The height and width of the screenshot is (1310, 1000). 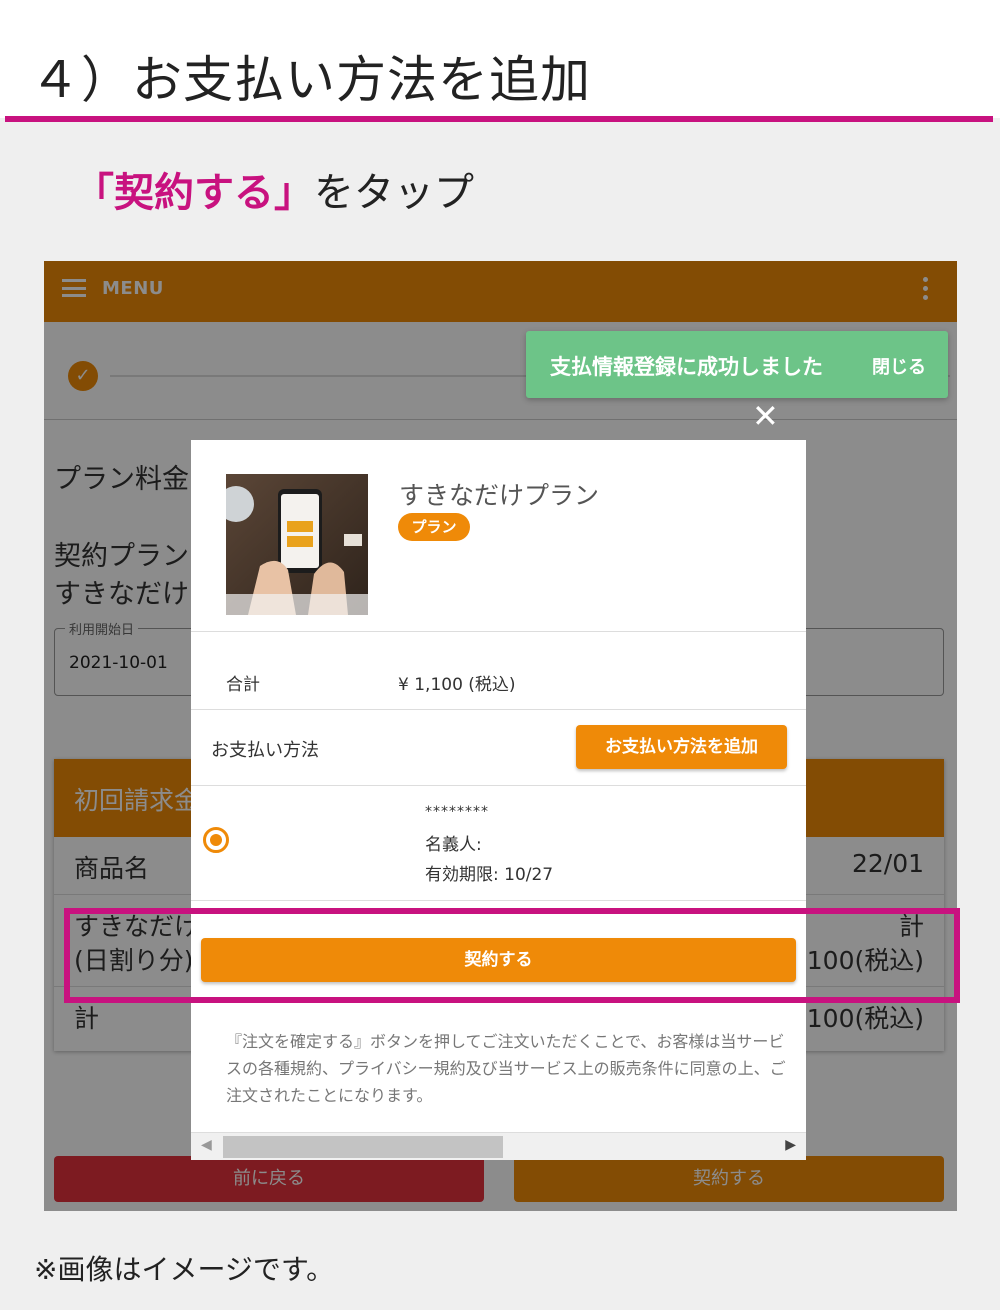 What do you see at coordinates (265, 750) in the screenshot?
I see `payment-method-label: お支払い方法` at bounding box center [265, 750].